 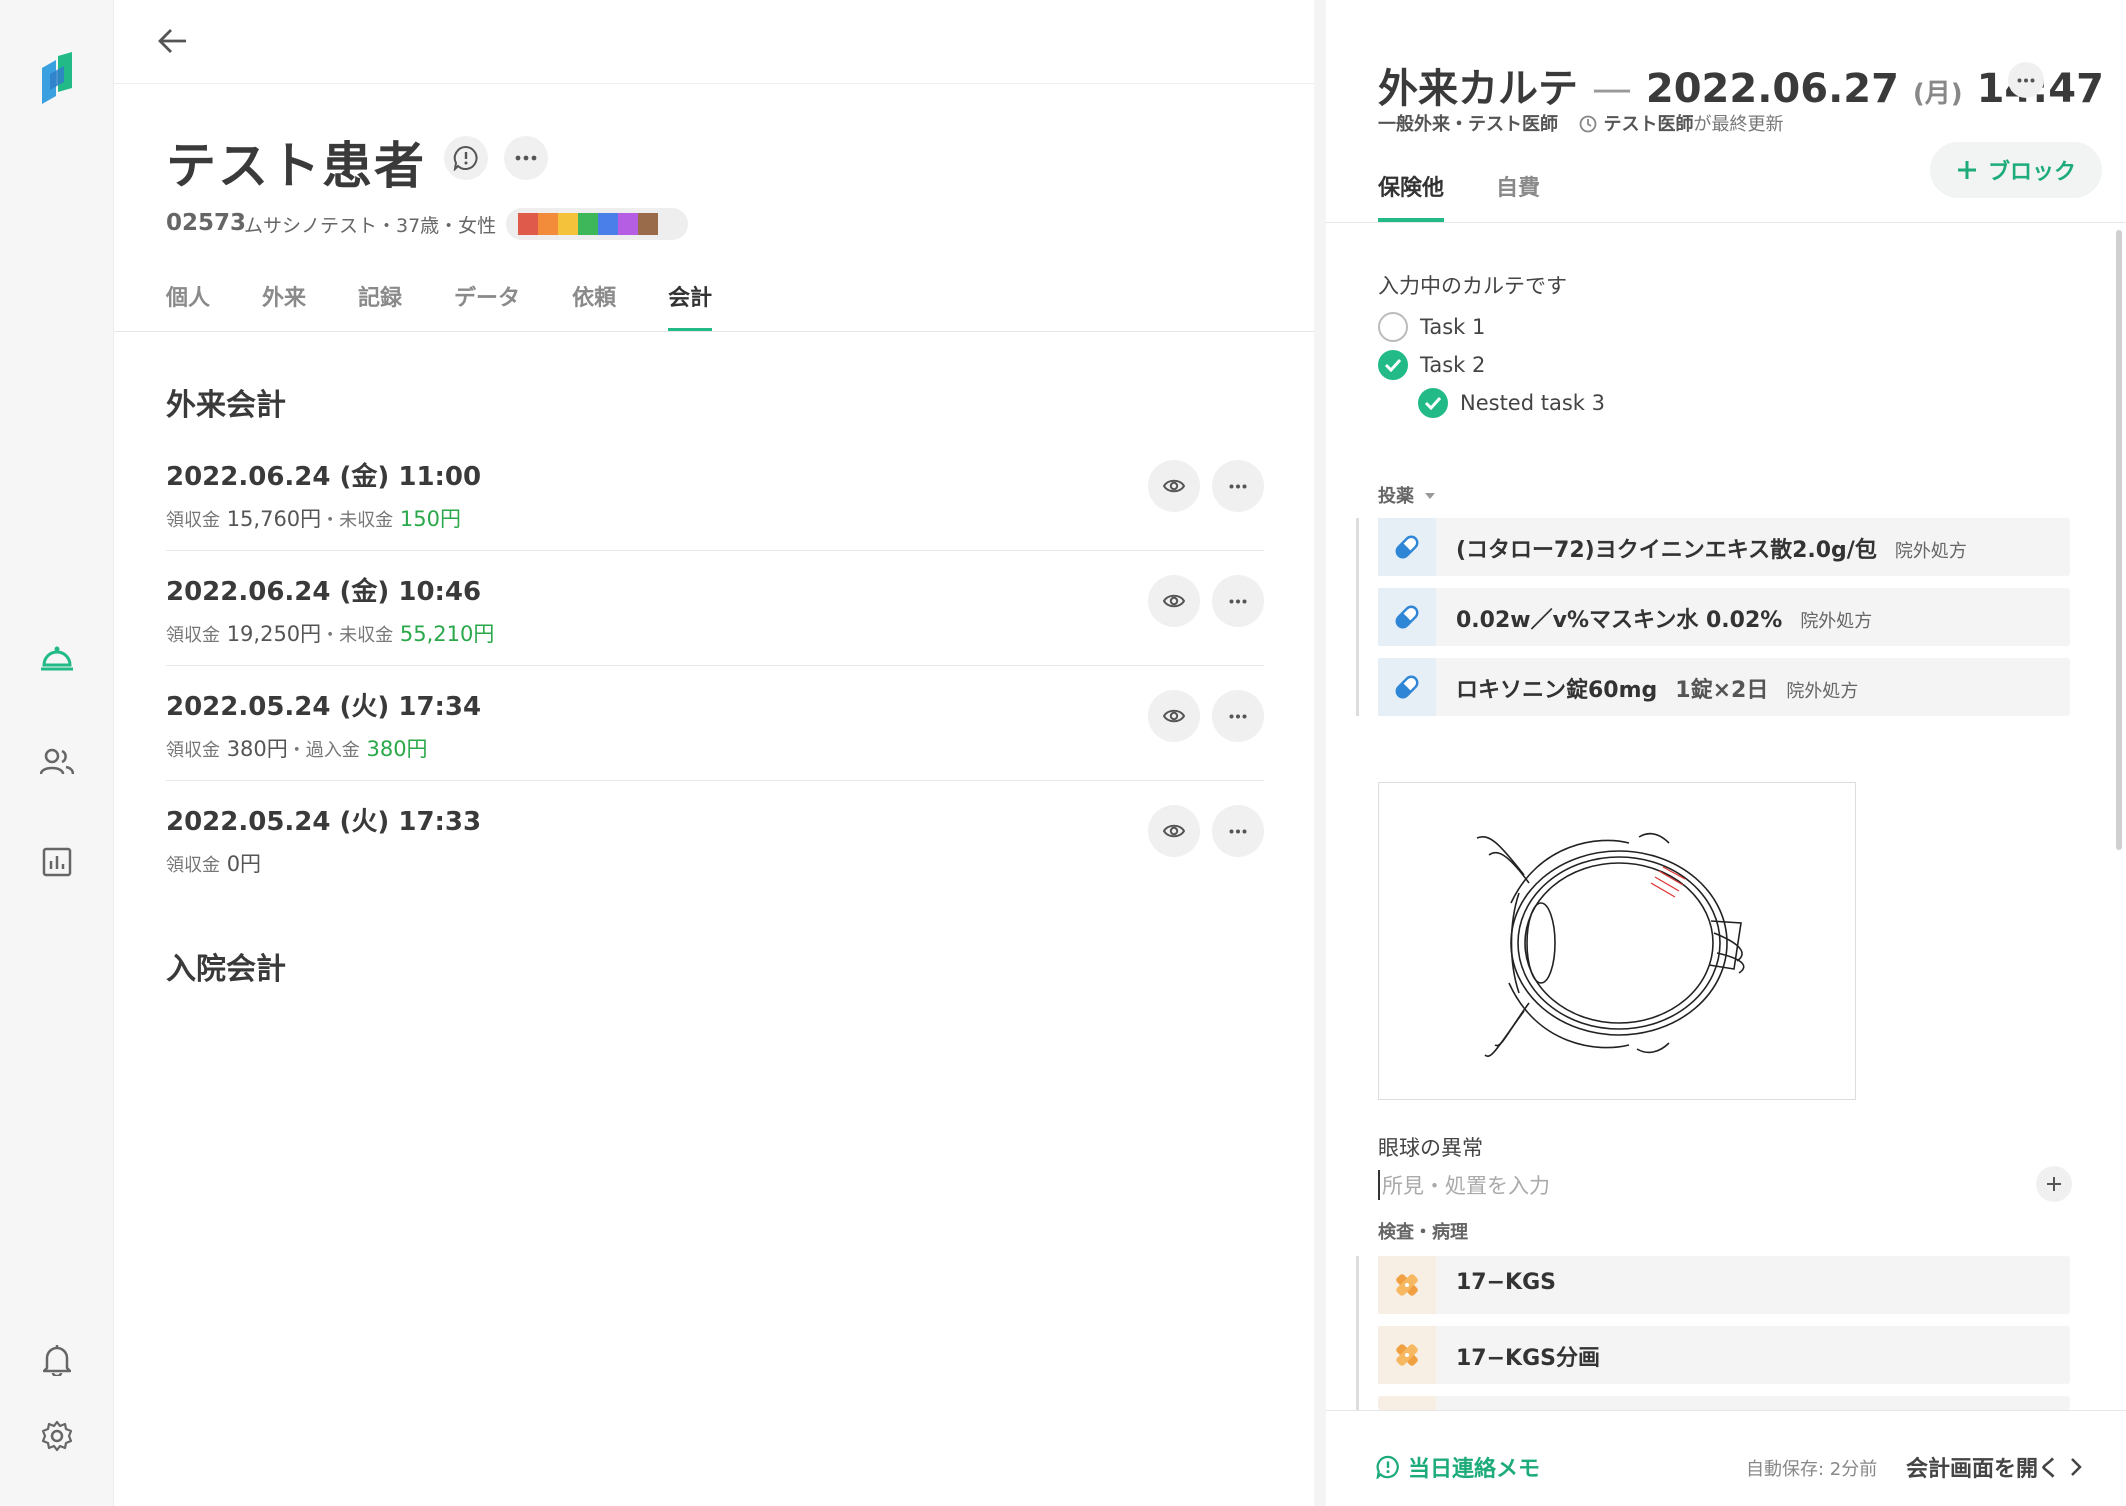 What do you see at coordinates (1724, 617) in the screenshot?
I see `medication-item: 0.02w／v%マスキン水 0.02% 院外処方` at bounding box center [1724, 617].